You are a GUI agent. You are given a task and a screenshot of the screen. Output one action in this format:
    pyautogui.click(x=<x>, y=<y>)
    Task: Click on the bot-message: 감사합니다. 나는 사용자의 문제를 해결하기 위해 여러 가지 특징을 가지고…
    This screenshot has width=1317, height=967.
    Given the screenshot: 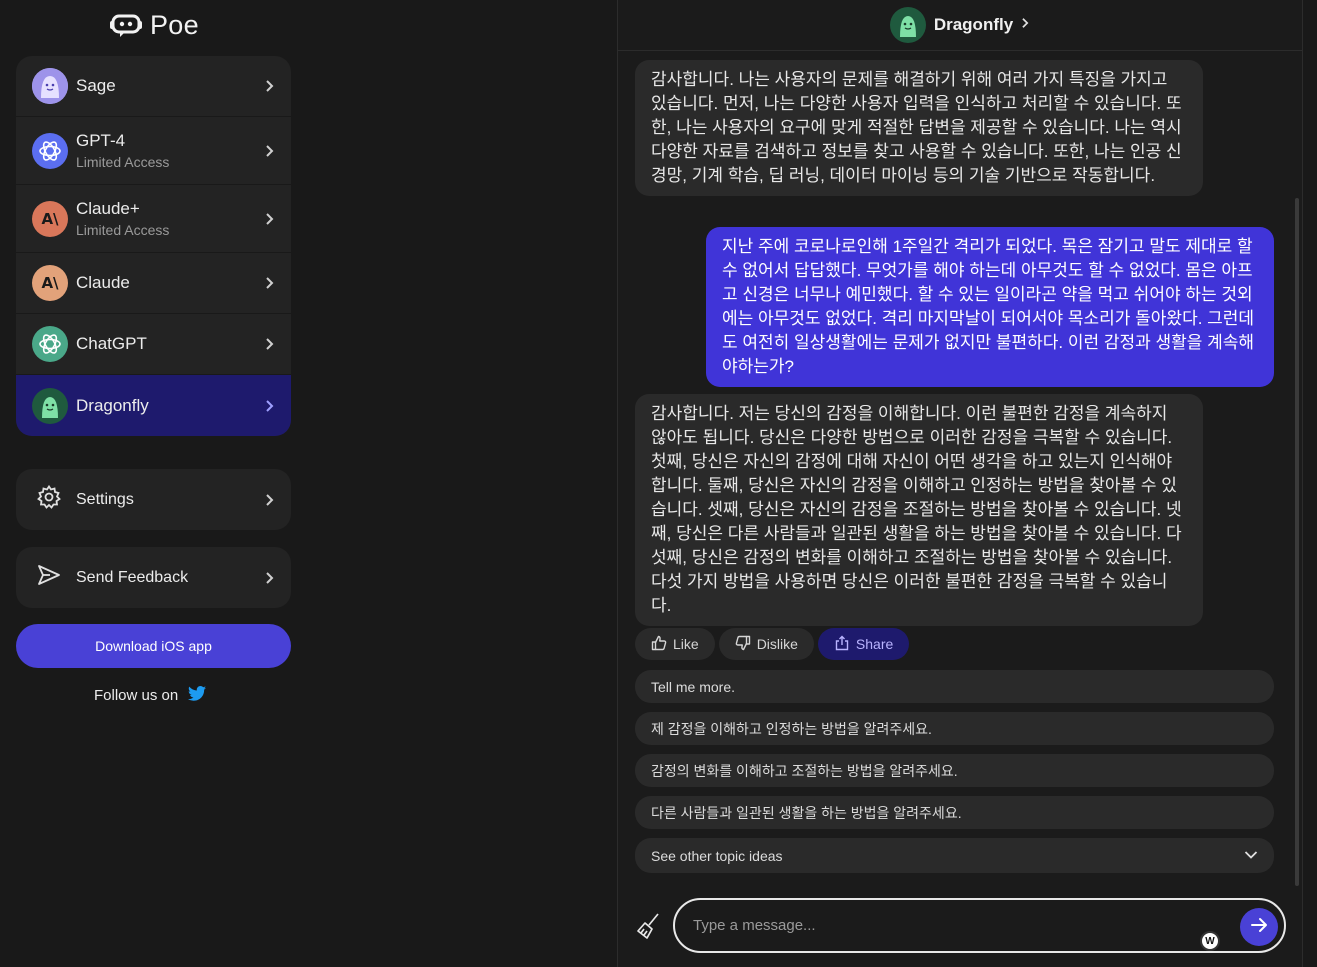 What is the action you would take?
    pyautogui.click(x=919, y=128)
    